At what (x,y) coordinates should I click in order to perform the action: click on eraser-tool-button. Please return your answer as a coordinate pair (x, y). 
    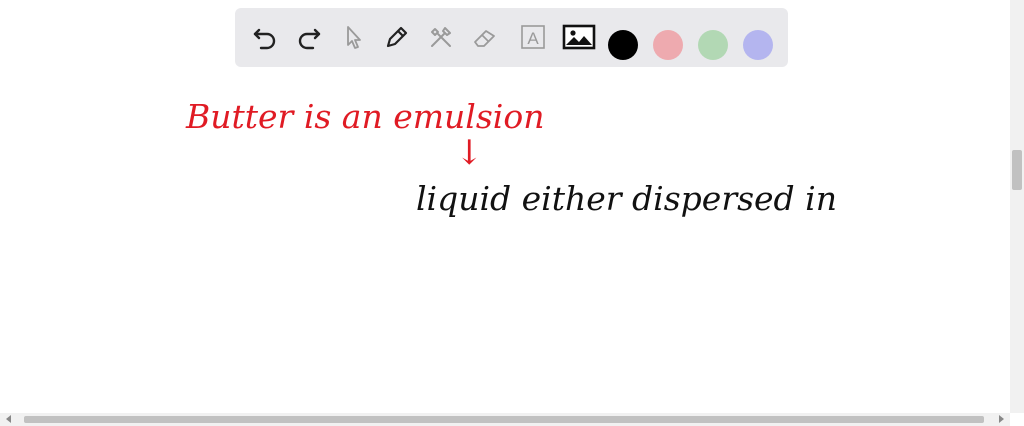
    Looking at the image, I should click on (485, 37).